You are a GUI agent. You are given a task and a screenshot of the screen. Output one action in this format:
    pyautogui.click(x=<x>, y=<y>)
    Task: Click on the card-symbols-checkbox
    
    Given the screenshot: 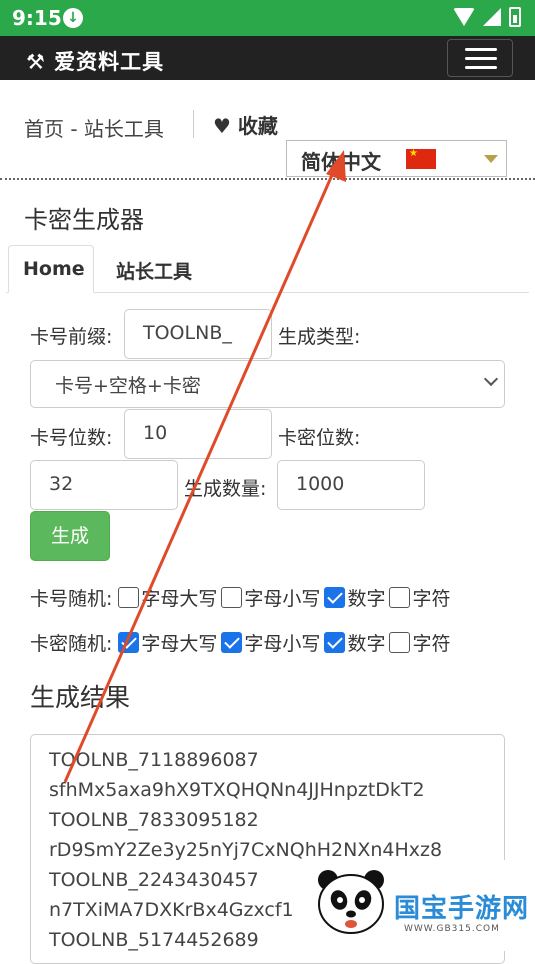 What is the action you would take?
    pyautogui.click(x=400, y=597)
    